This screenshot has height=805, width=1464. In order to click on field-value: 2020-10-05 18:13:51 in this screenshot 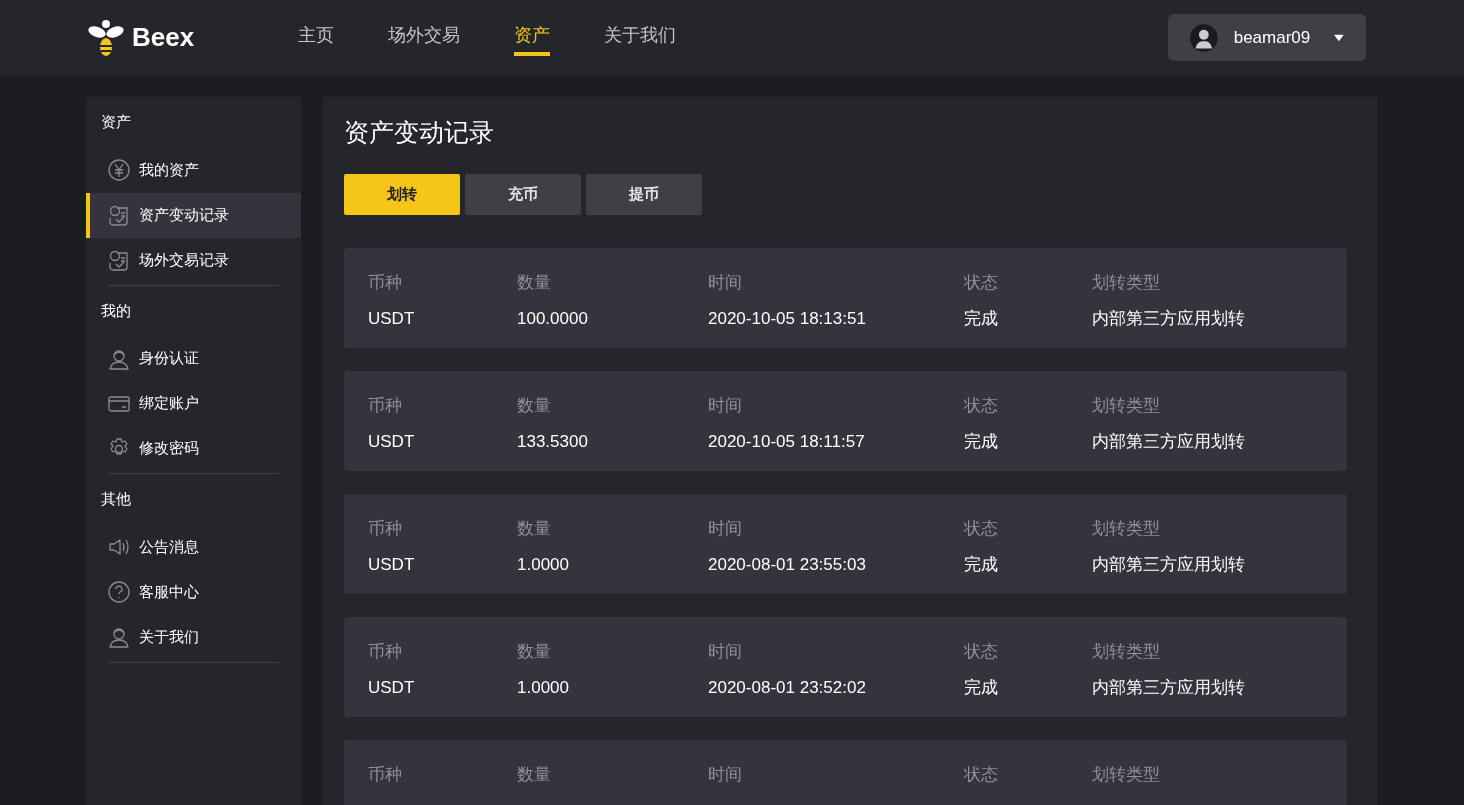, I will do `click(787, 318)`.